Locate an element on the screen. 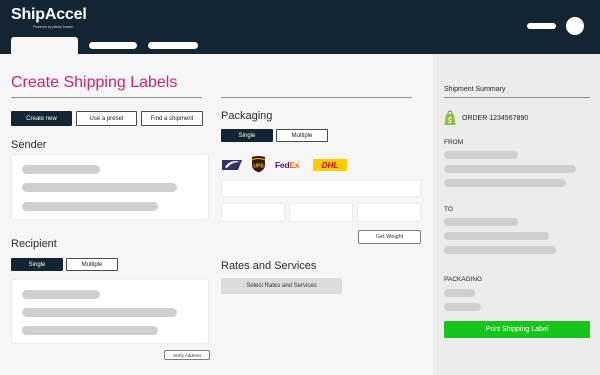 The height and width of the screenshot is (375, 600). app-tagline: Powered by pitney bowes is located at coordinates (53, 27).